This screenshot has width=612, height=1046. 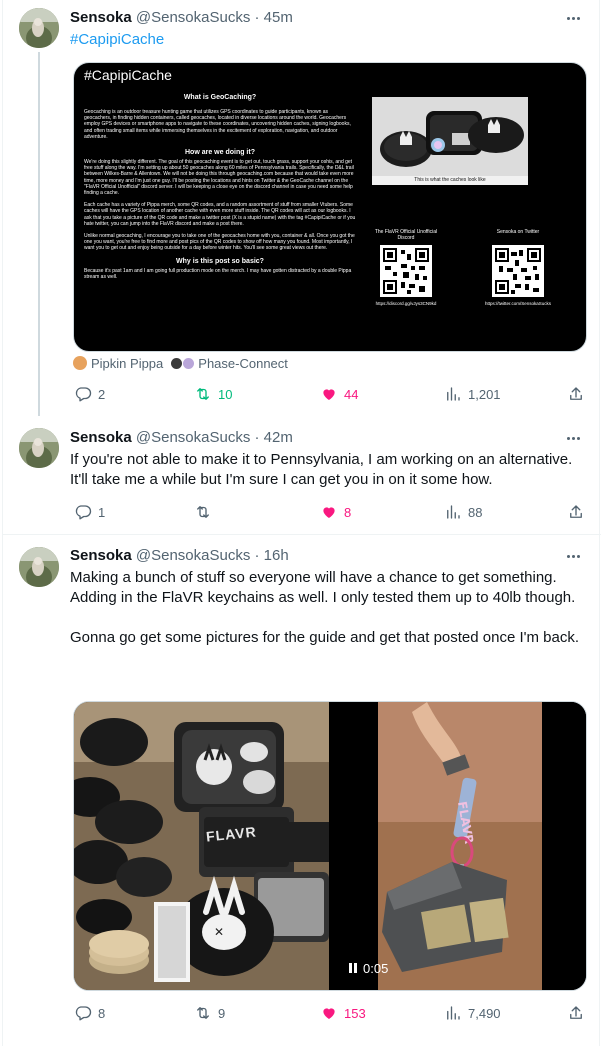 I want to click on qr1-url: https://discord.gg/vJys3CN9kd, so click(x=406, y=303).